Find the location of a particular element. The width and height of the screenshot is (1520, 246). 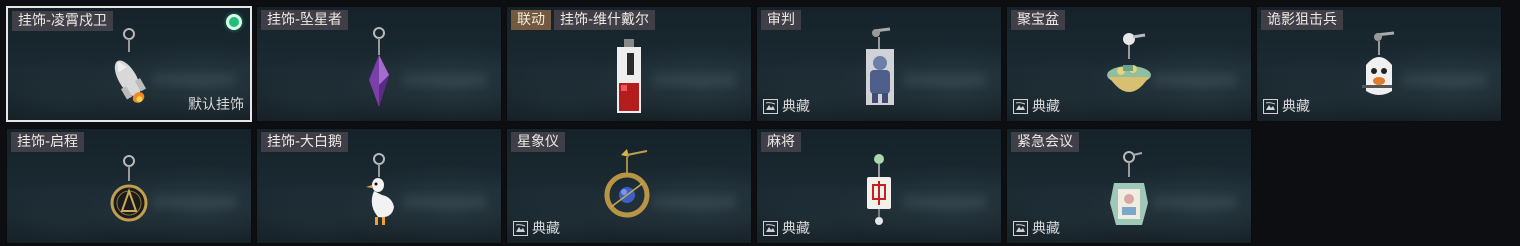

charm-tile: 挂饰-凌霄戍卫 默认挂饰 is located at coordinates (129, 64).